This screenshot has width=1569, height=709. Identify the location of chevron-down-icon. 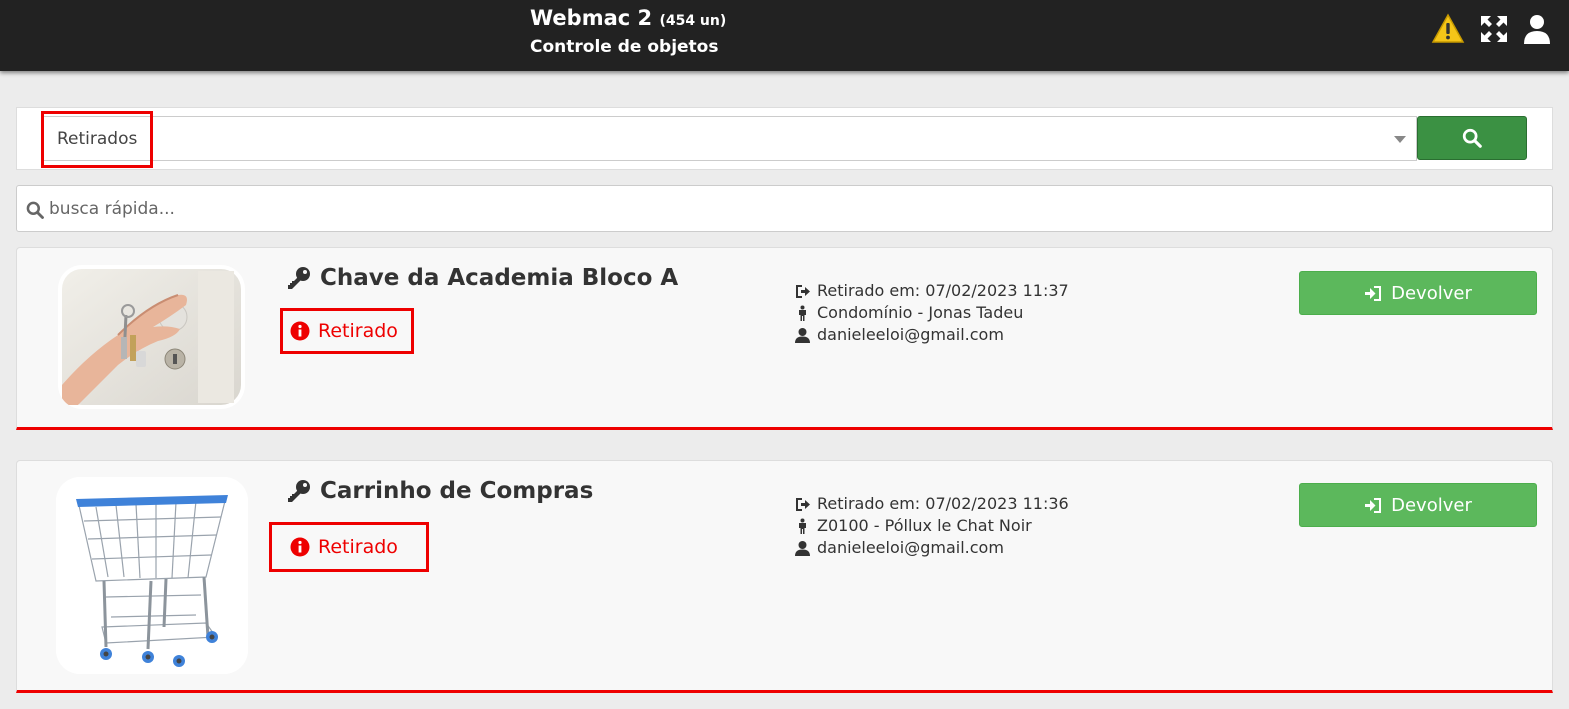
(1400, 139).